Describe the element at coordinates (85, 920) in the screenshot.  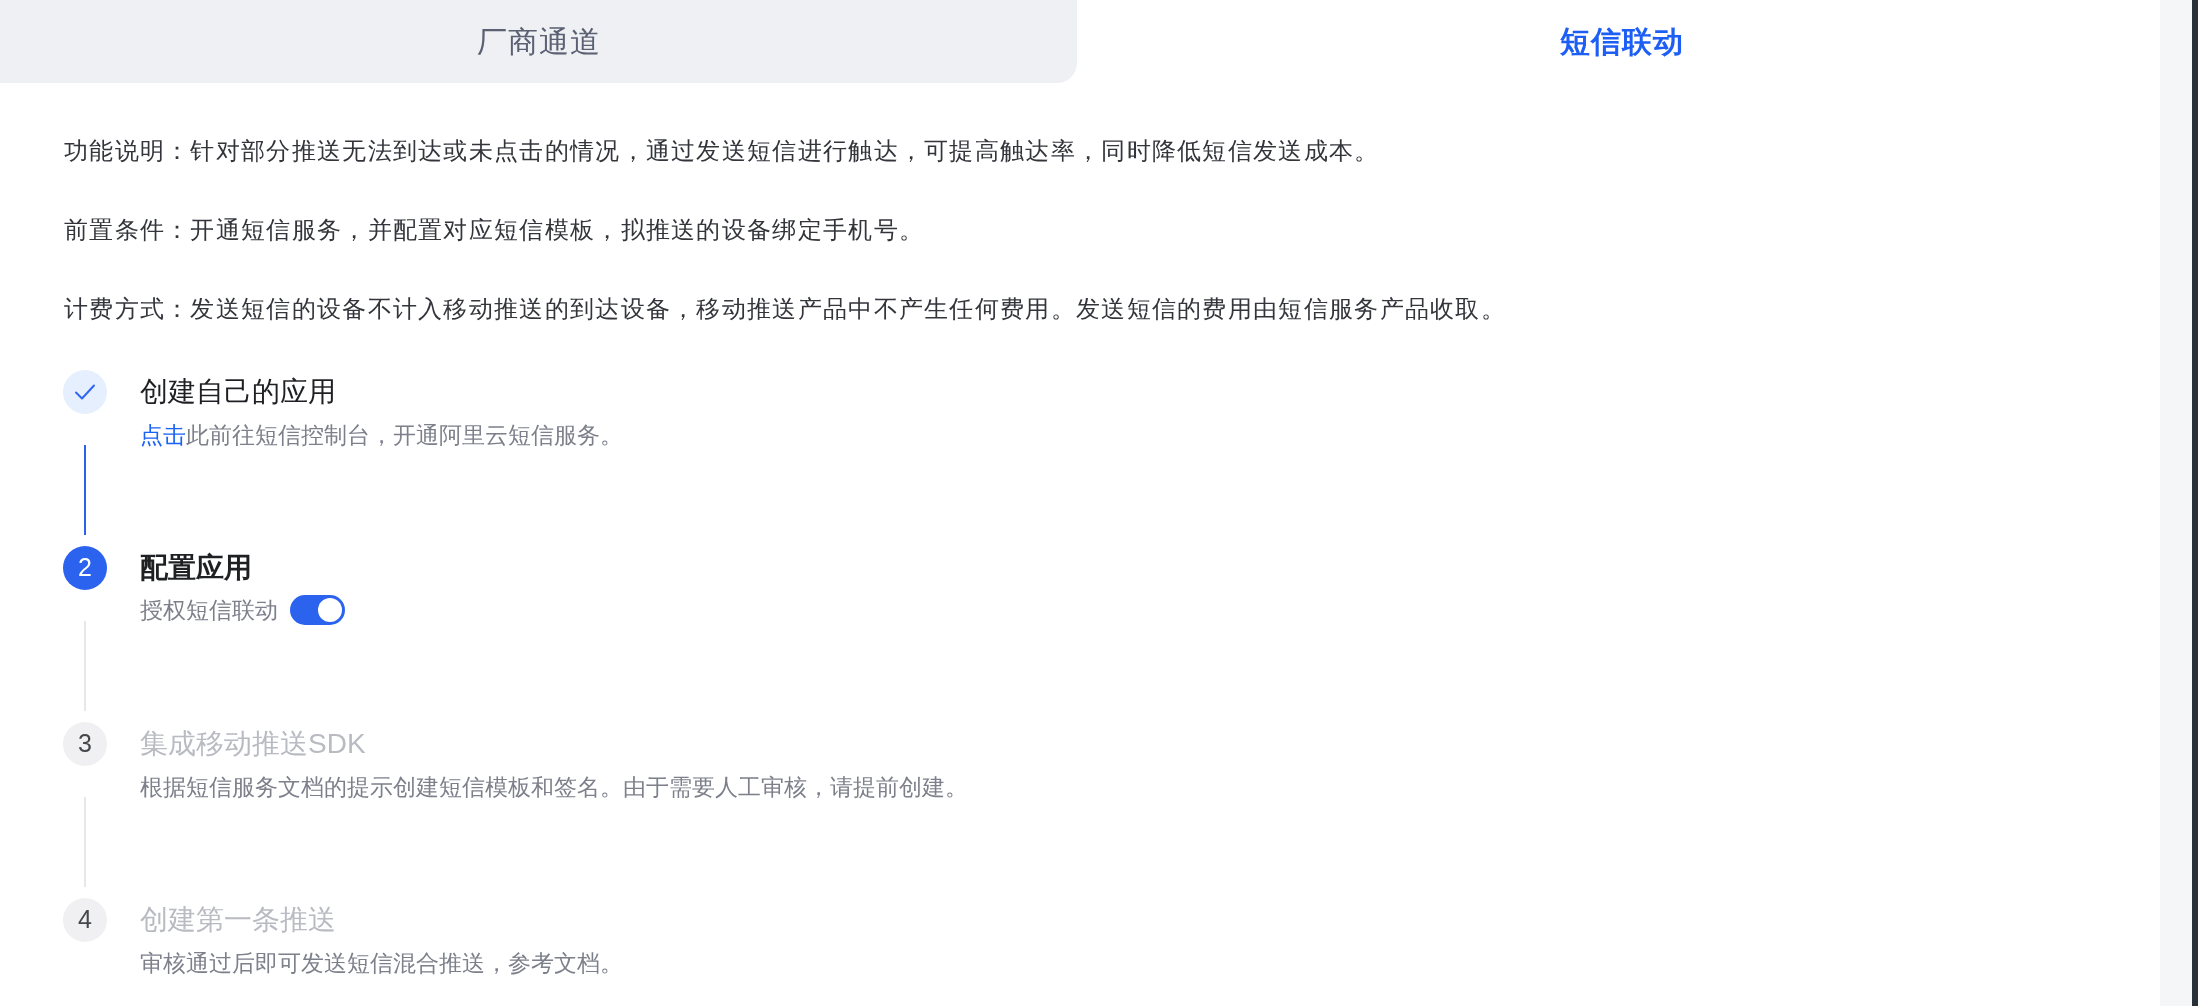
I see `step-number: 4` at that location.